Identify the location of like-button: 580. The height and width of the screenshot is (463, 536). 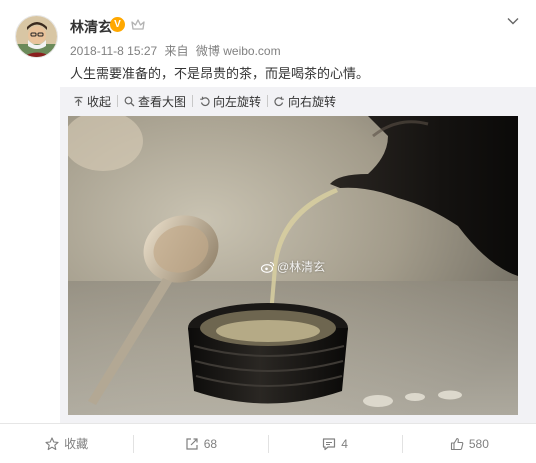
(469, 443).